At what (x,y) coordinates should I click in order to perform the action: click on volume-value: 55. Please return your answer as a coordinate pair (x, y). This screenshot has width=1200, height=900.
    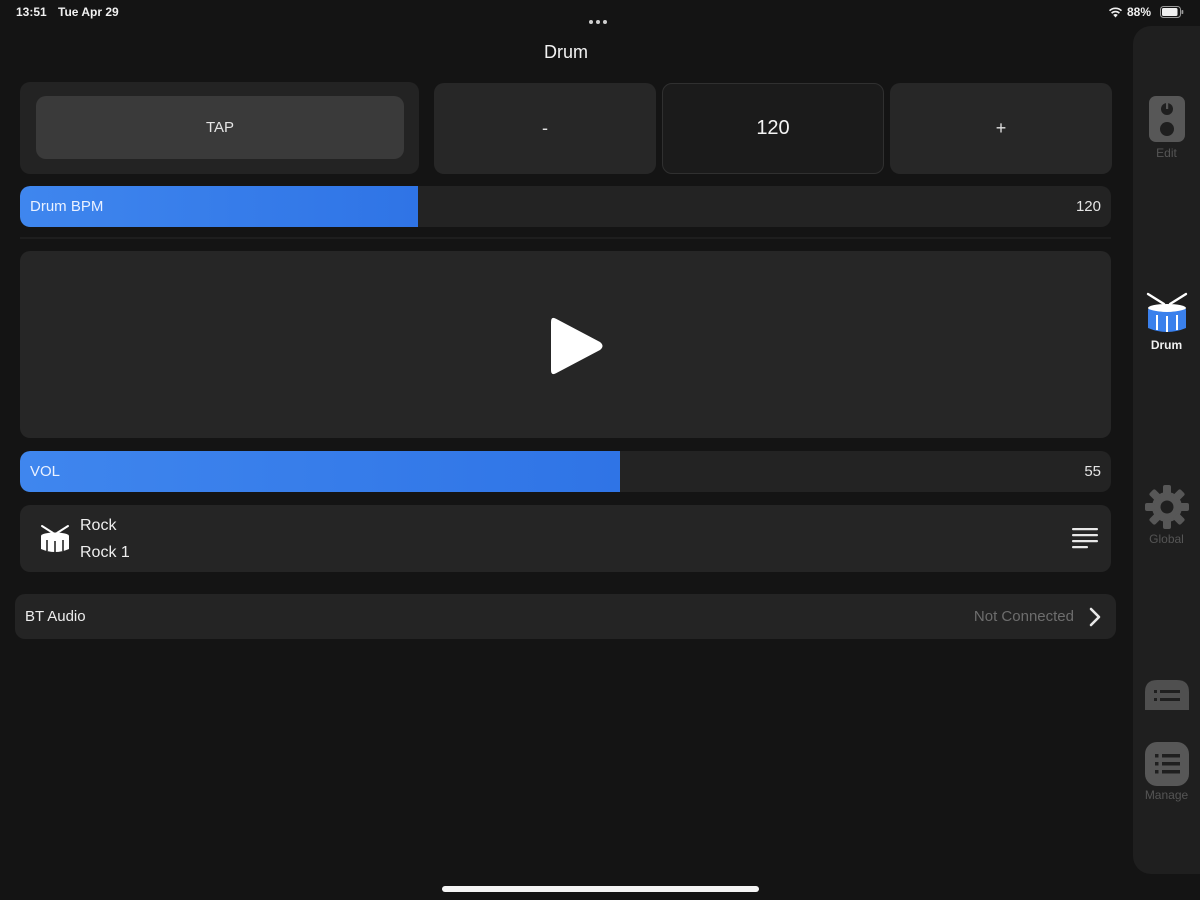
    Looking at the image, I should click on (1092, 471).